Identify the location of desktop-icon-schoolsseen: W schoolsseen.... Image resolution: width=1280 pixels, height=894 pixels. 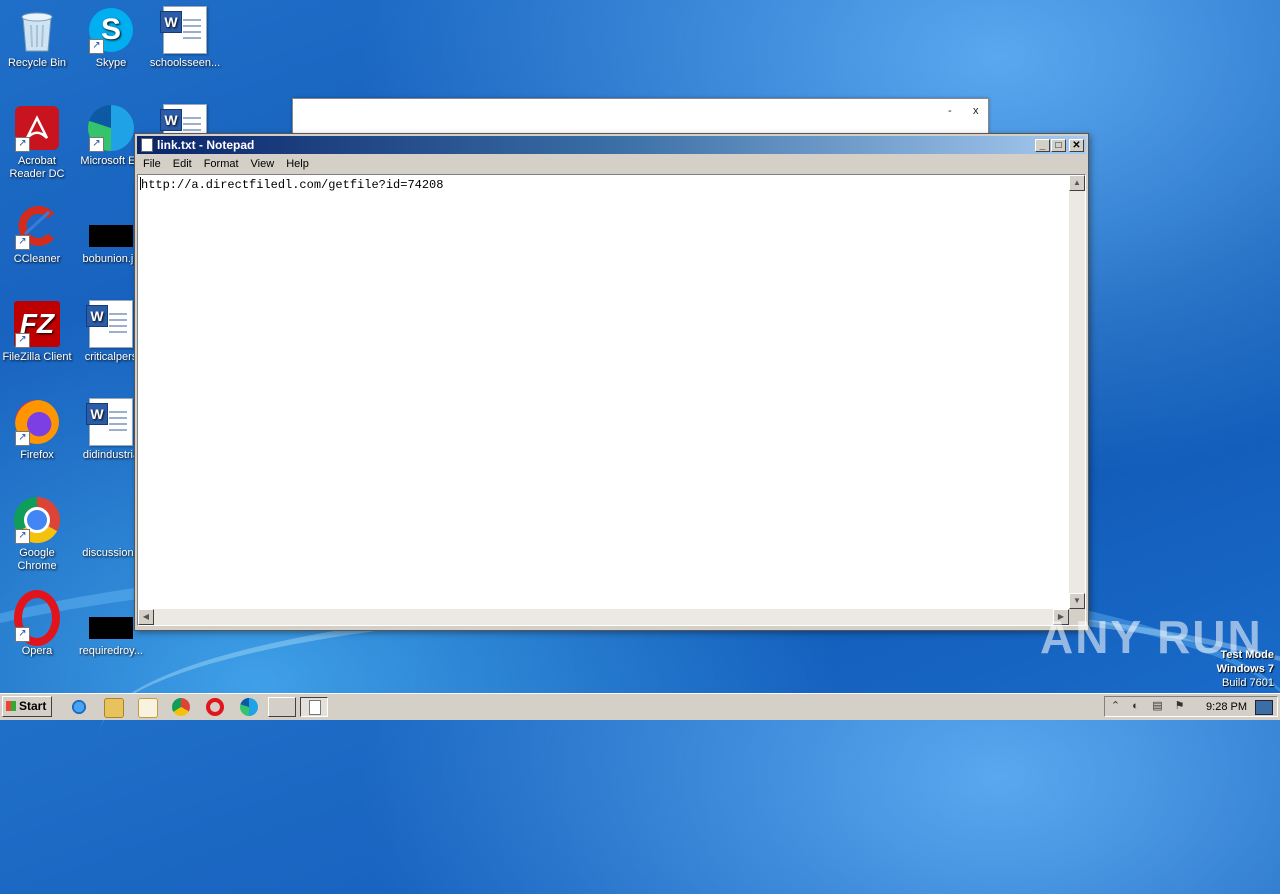
(185, 38).